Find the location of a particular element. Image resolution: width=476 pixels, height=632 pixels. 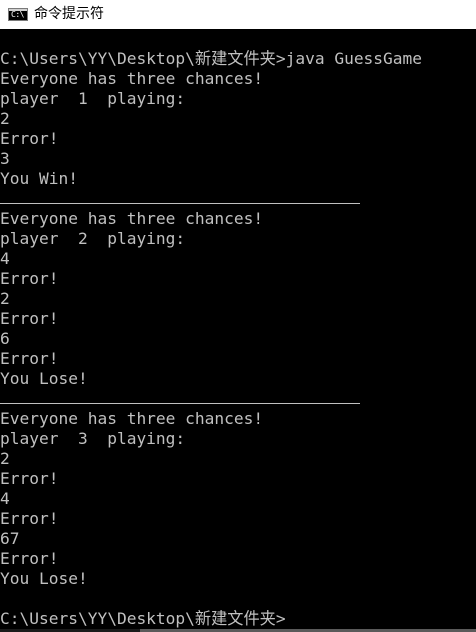

console-line: player 2 playing: is located at coordinates (93, 238).